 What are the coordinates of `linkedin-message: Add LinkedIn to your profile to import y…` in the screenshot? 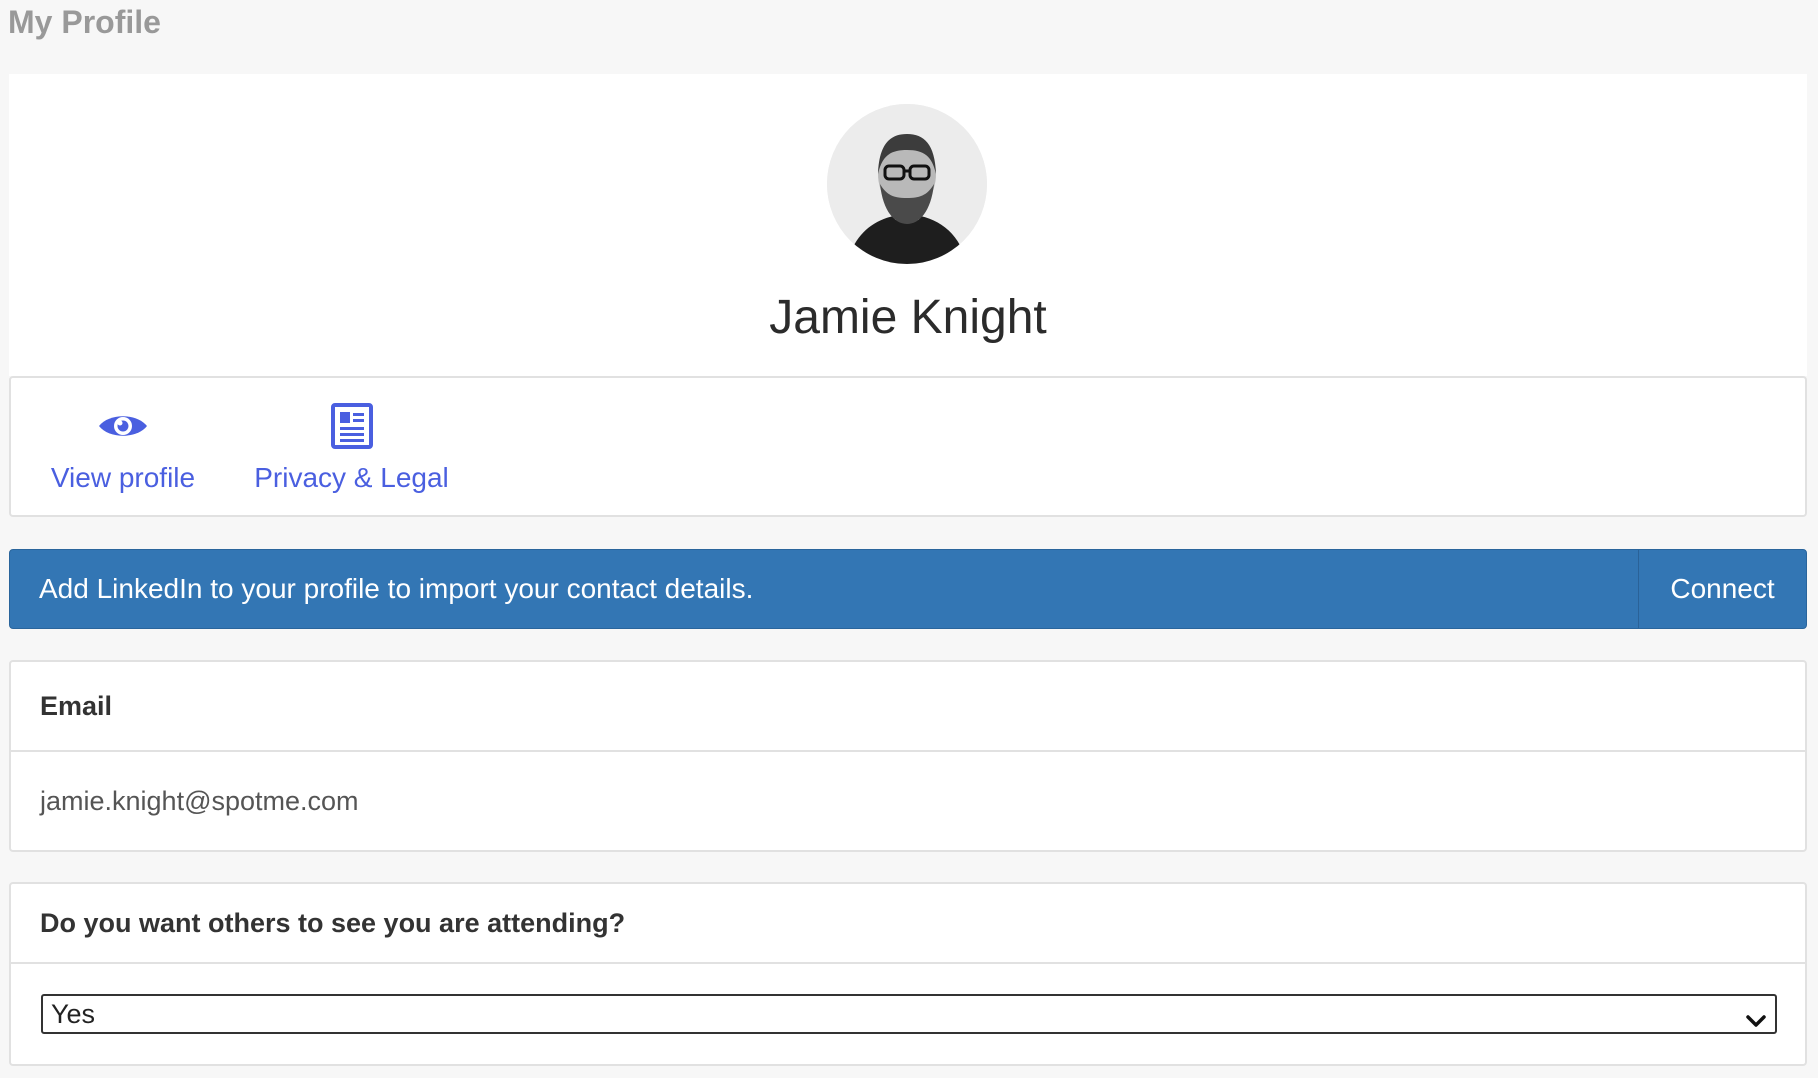 It's located at (396, 588).